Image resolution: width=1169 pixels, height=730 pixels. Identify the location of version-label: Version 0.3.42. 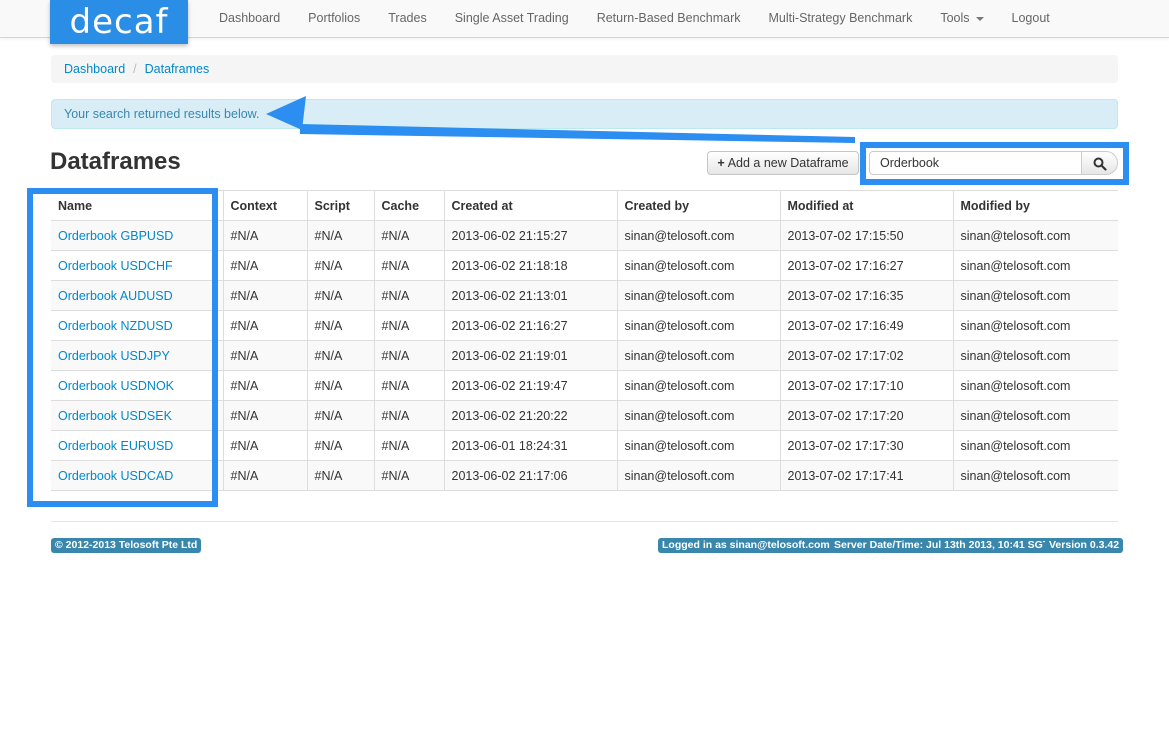
(1084, 545).